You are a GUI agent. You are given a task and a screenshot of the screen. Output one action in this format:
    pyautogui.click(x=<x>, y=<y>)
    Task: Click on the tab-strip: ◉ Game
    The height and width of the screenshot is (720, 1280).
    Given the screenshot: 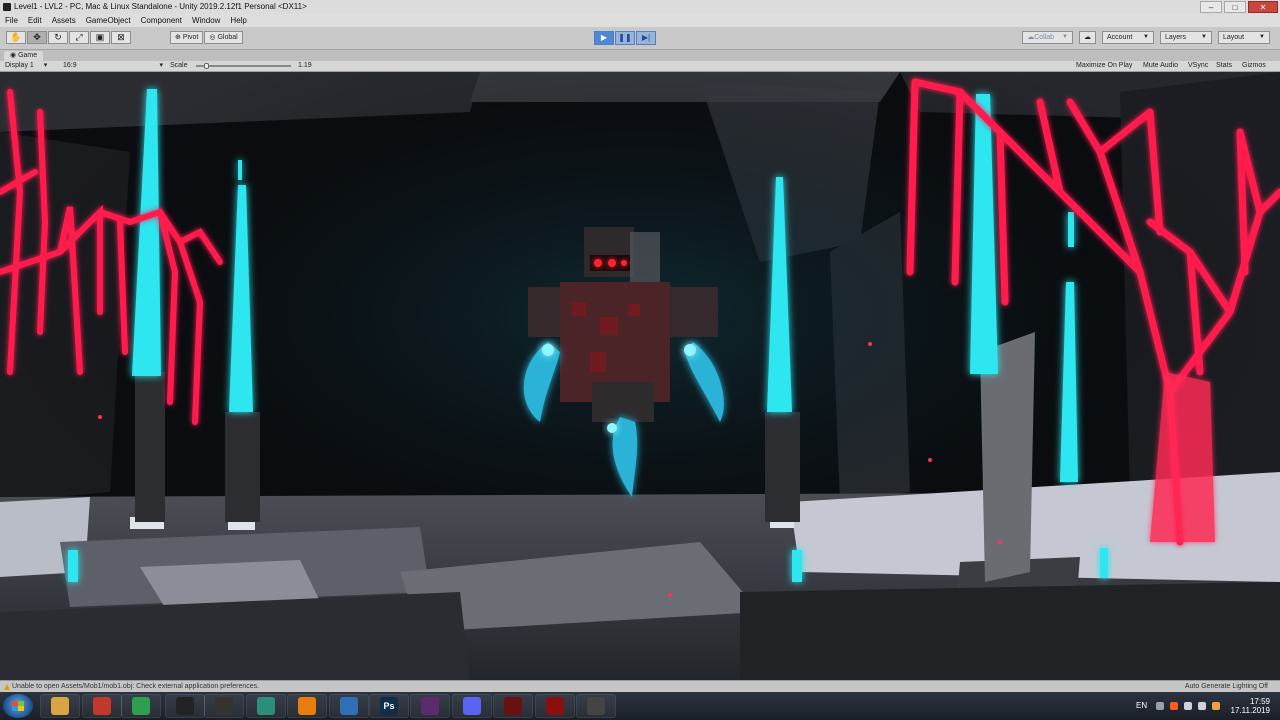 What is the action you would take?
    pyautogui.click(x=640, y=55)
    